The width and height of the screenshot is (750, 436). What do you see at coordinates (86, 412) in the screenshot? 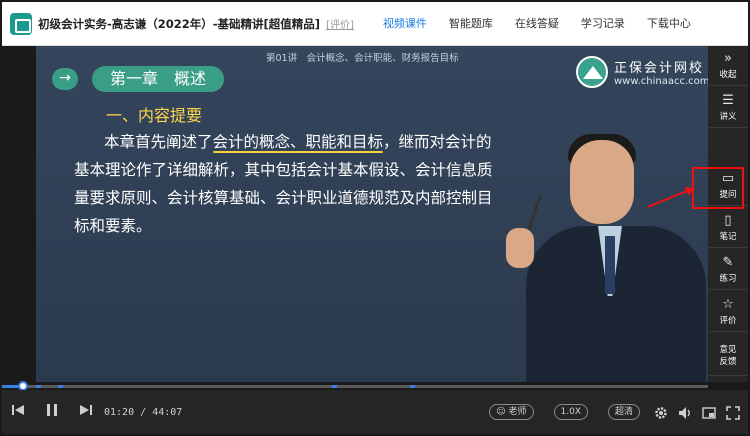
I see `next-icon` at bounding box center [86, 412].